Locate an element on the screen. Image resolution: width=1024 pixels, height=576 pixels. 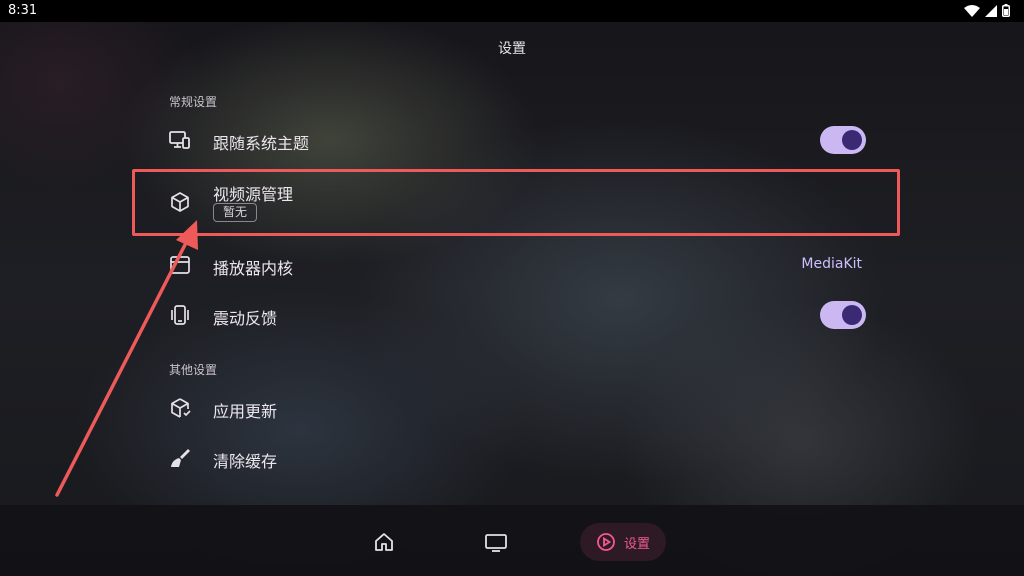
home-icon is located at coordinates (384, 542).